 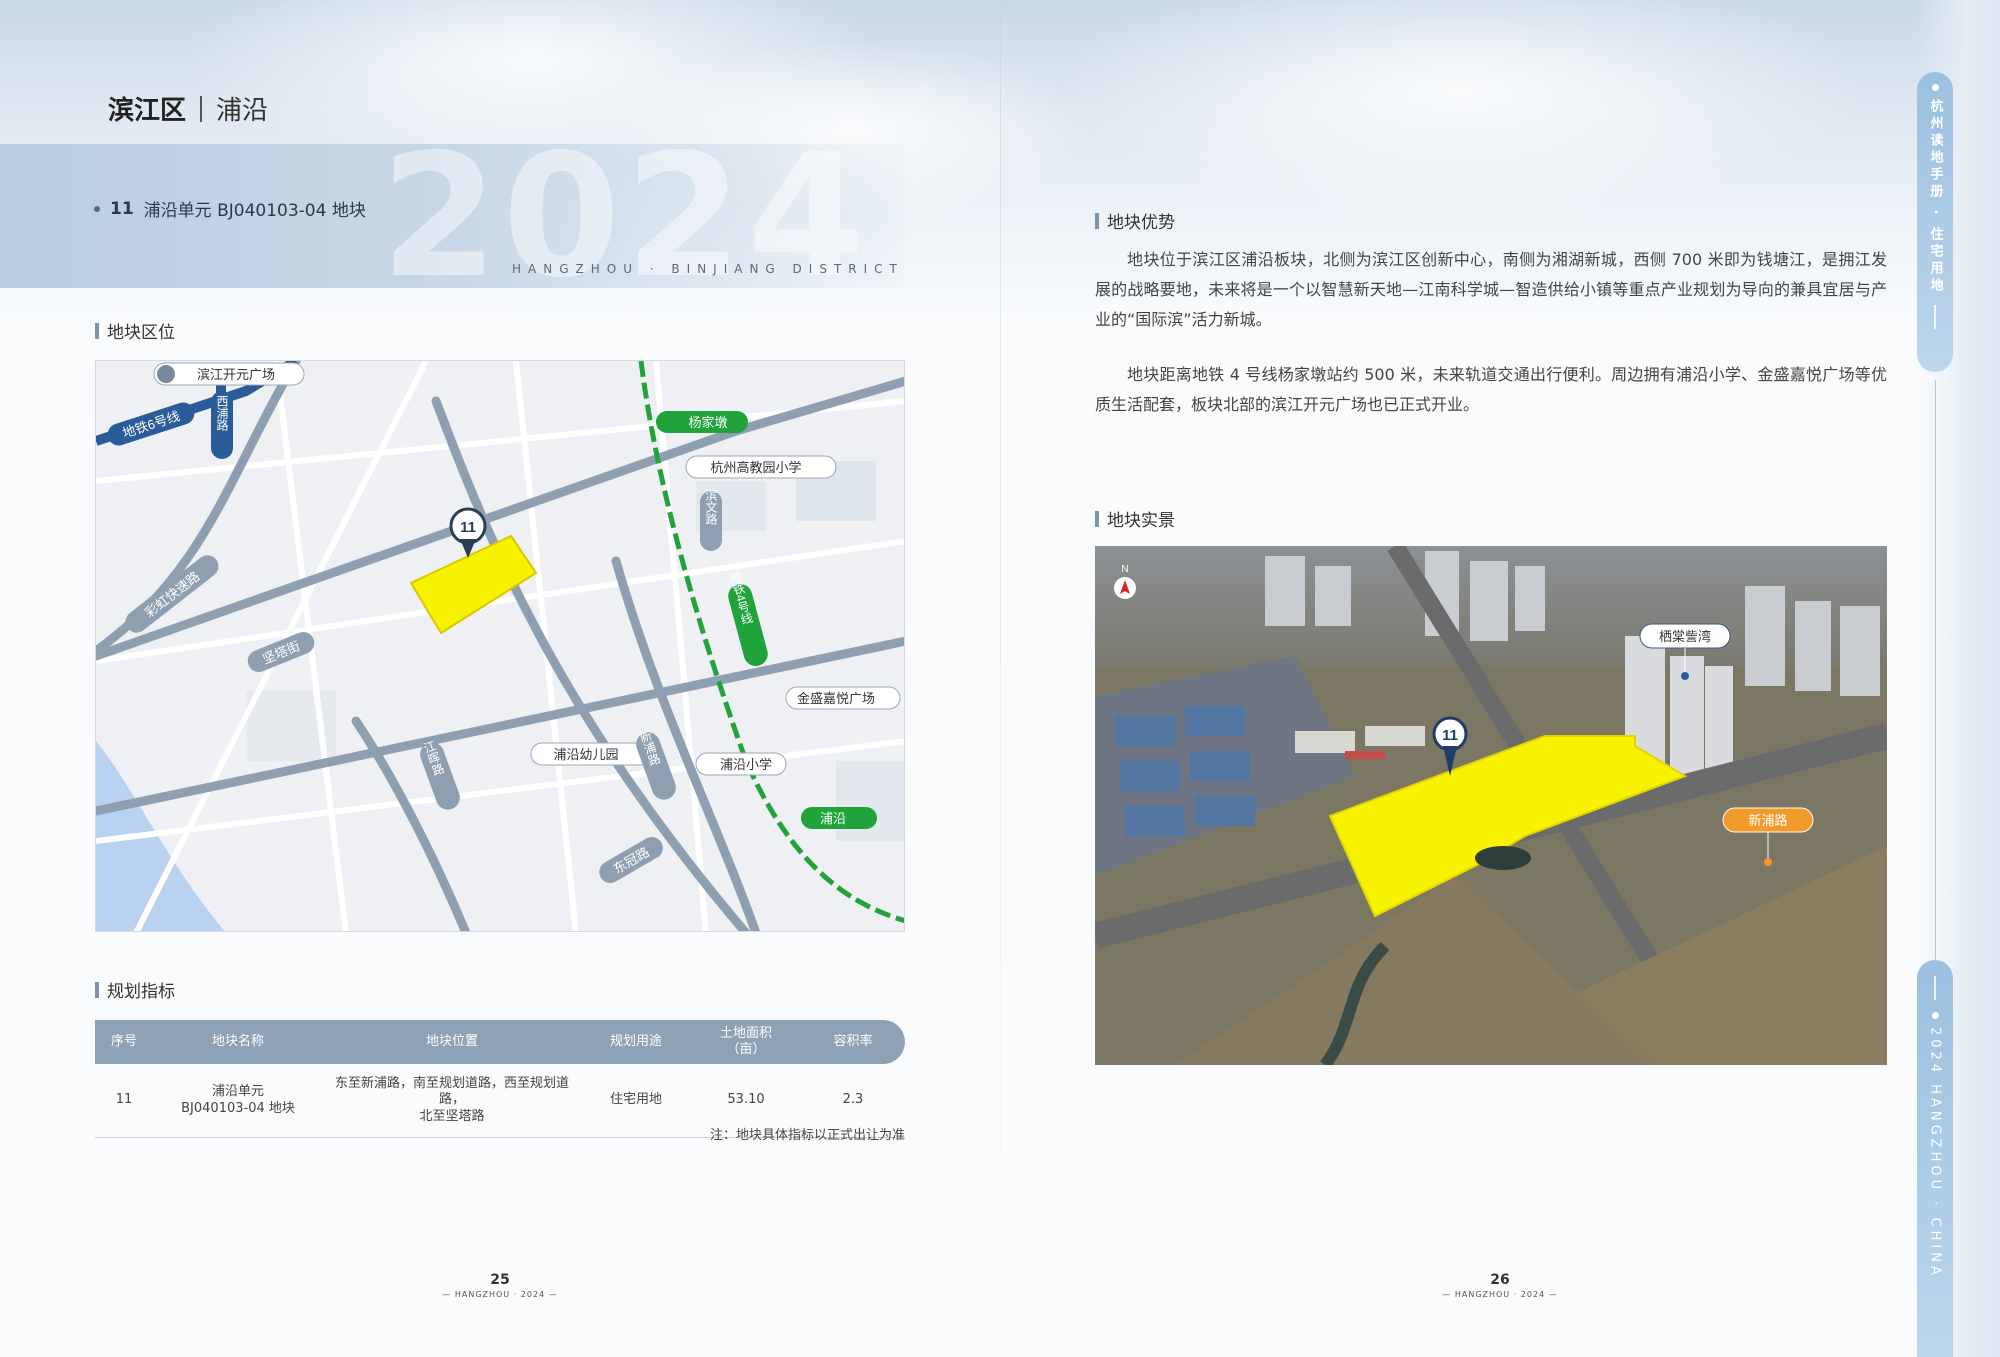 I want to click on district-english: HANGZHOU · BINJIANG DISTRICT, so click(x=708, y=269).